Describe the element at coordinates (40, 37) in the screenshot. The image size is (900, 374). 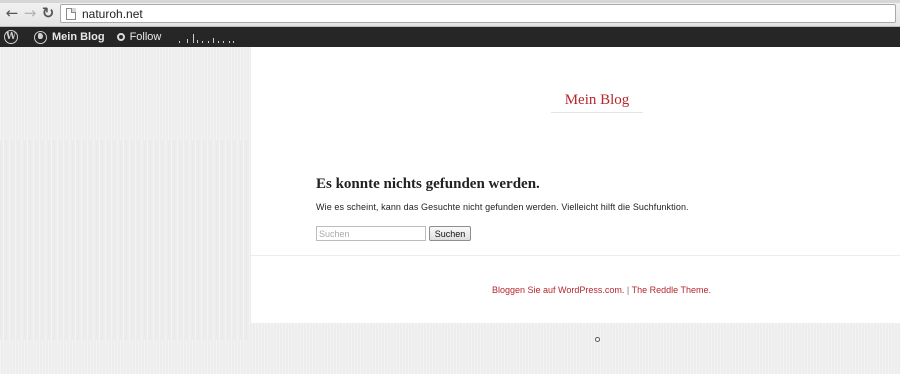
I see `globe-icon` at that location.